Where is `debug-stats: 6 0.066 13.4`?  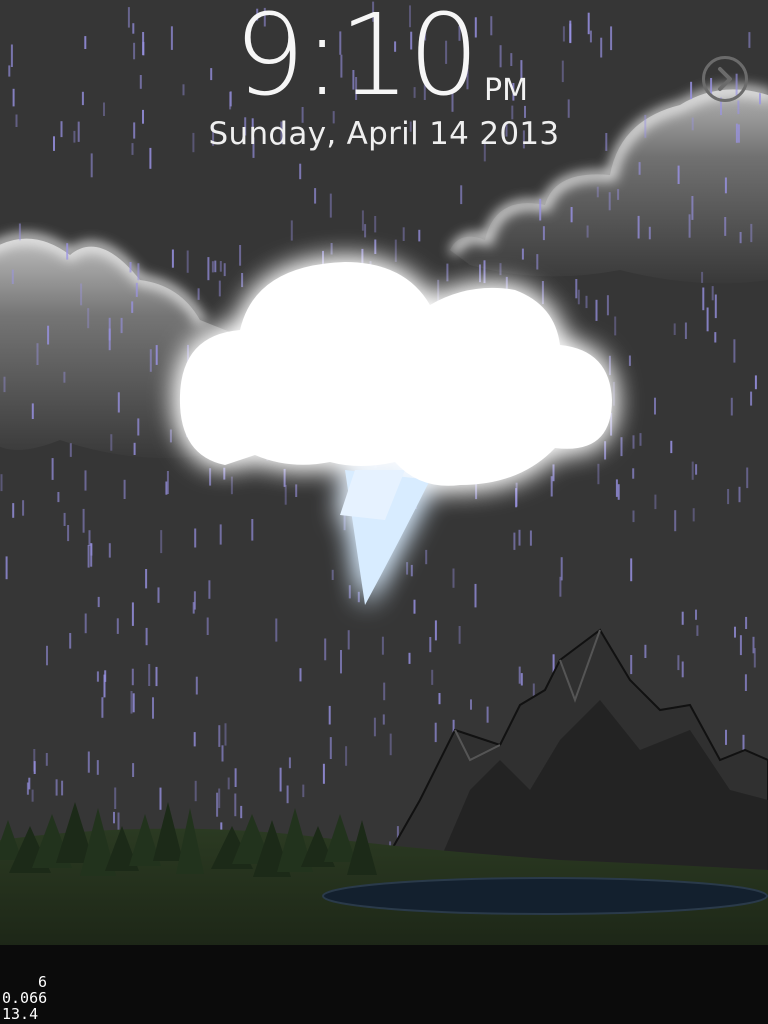
debug-stats: 6 0.066 13.4 is located at coordinates (42, 998).